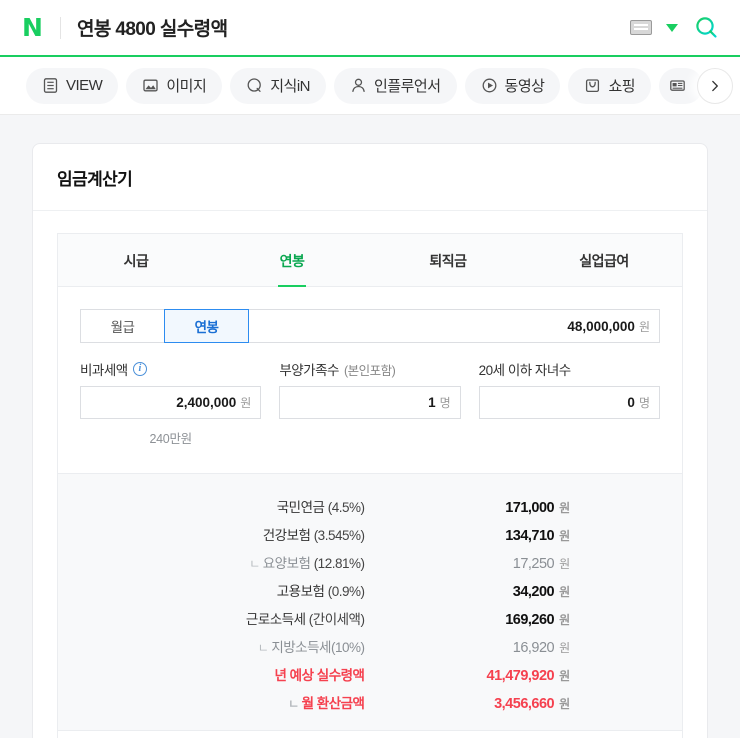 This screenshot has height=738, width=740. Describe the element at coordinates (530, 620) in the screenshot. I see `result-value: 169,260` at that location.